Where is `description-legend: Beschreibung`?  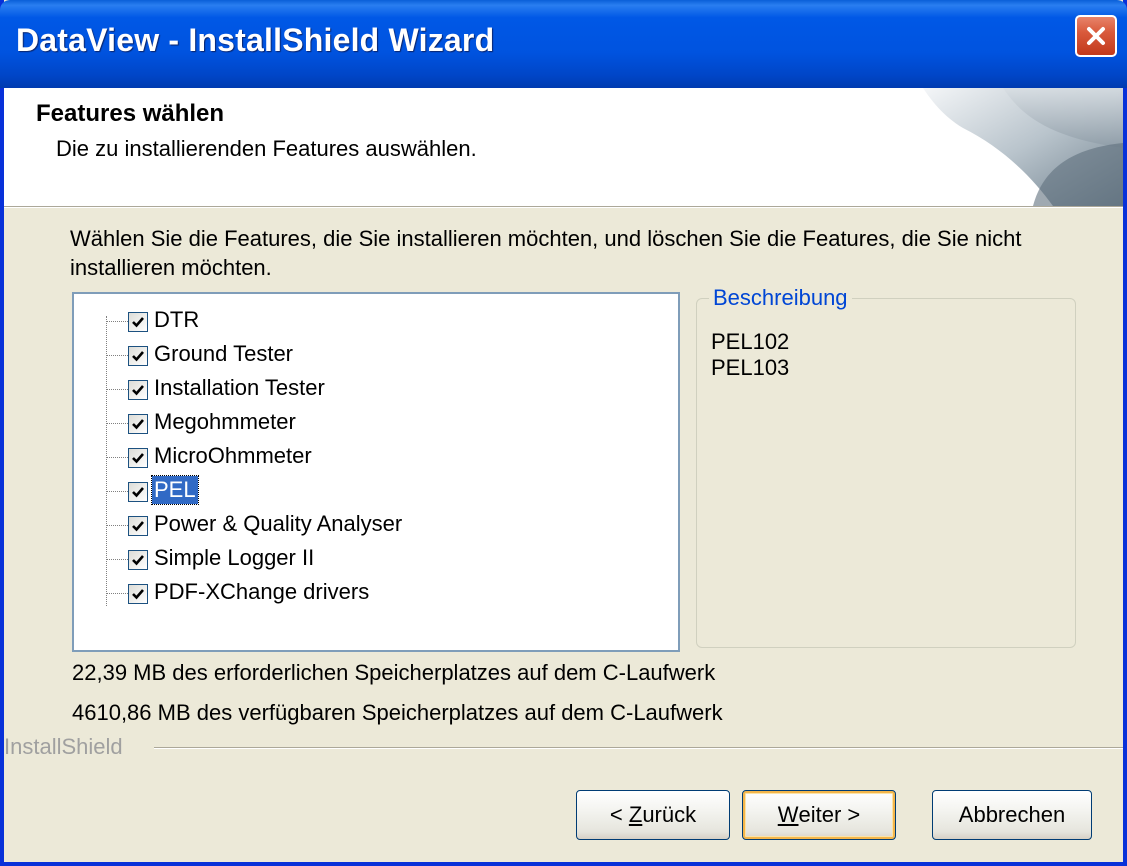 description-legend: Beschreibung is located at coordinates (780, 298).